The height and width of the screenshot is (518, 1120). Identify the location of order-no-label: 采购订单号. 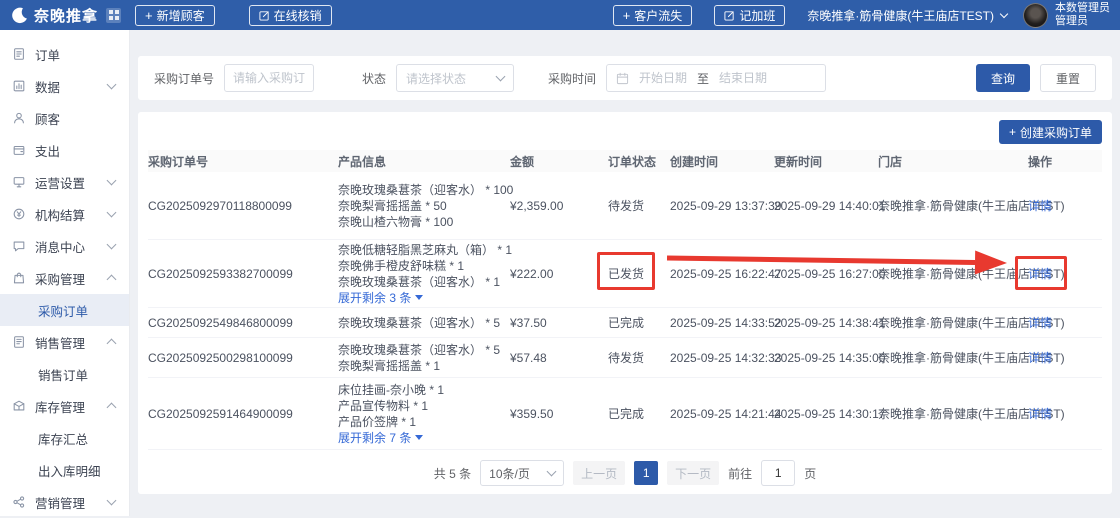
(184, 78).